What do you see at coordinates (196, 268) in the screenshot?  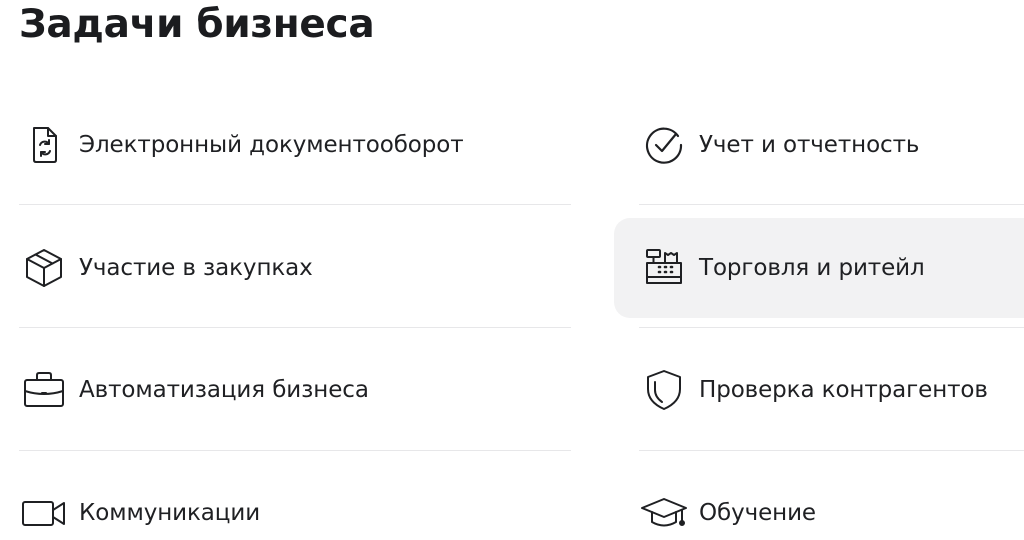 I see `task-label: Участие в закупках` at bounding box center [196, 268].